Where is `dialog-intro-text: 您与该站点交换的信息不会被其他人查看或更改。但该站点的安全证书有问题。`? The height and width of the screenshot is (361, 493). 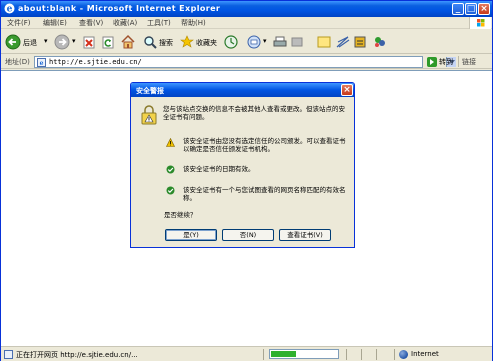 dialog-intro-text: 您与该站点交换的信息不会被其他人查看或更改。但该站点的安全证书有问题。 is located at coordinates (254, 113).